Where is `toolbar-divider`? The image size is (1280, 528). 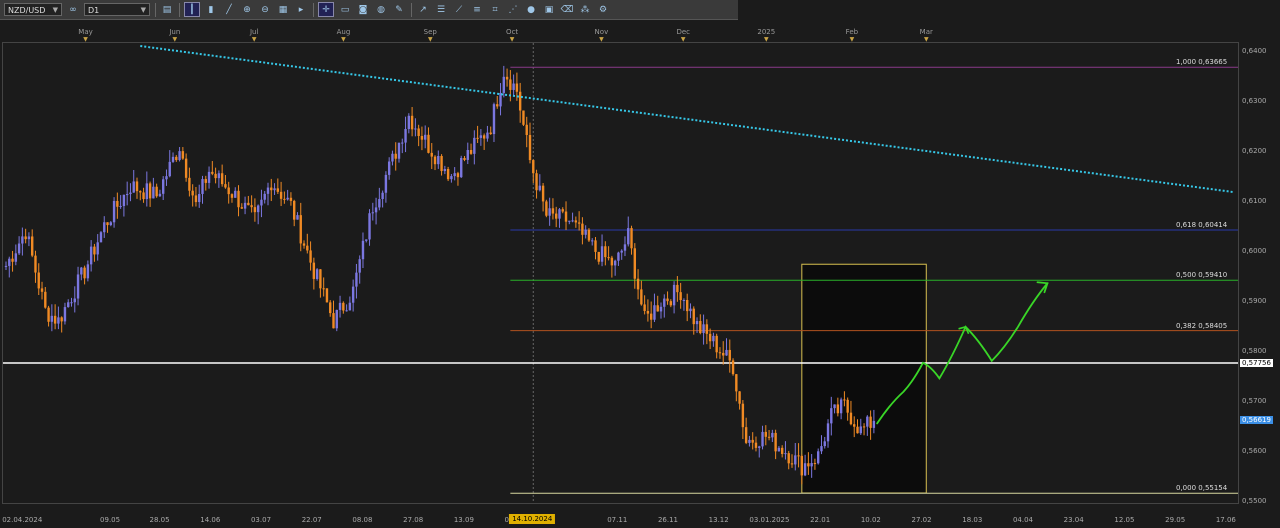 toolbar-divider is located at coordinates (155, 9).